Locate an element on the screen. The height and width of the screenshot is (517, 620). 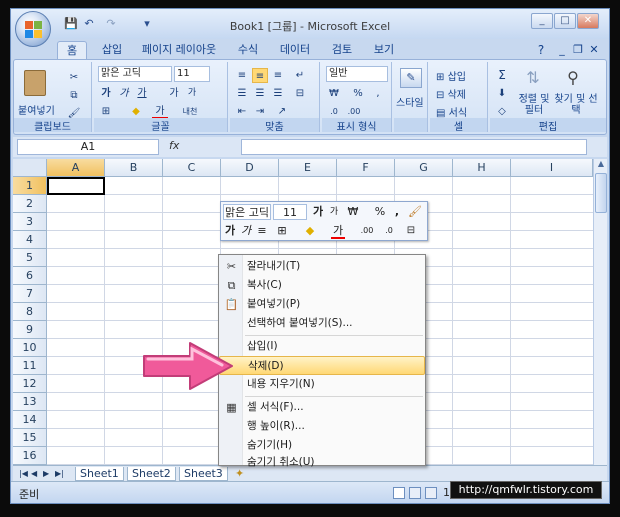
font-size-combo: 11 is located at coordinates (192, 74).